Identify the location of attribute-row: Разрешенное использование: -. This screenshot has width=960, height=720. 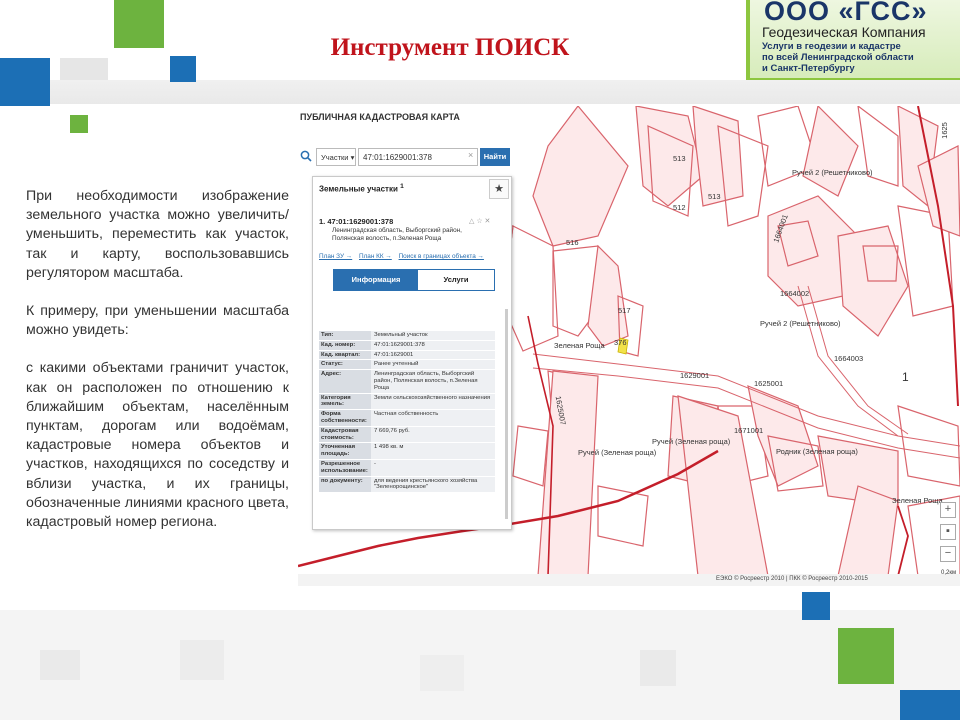
(407, 468).